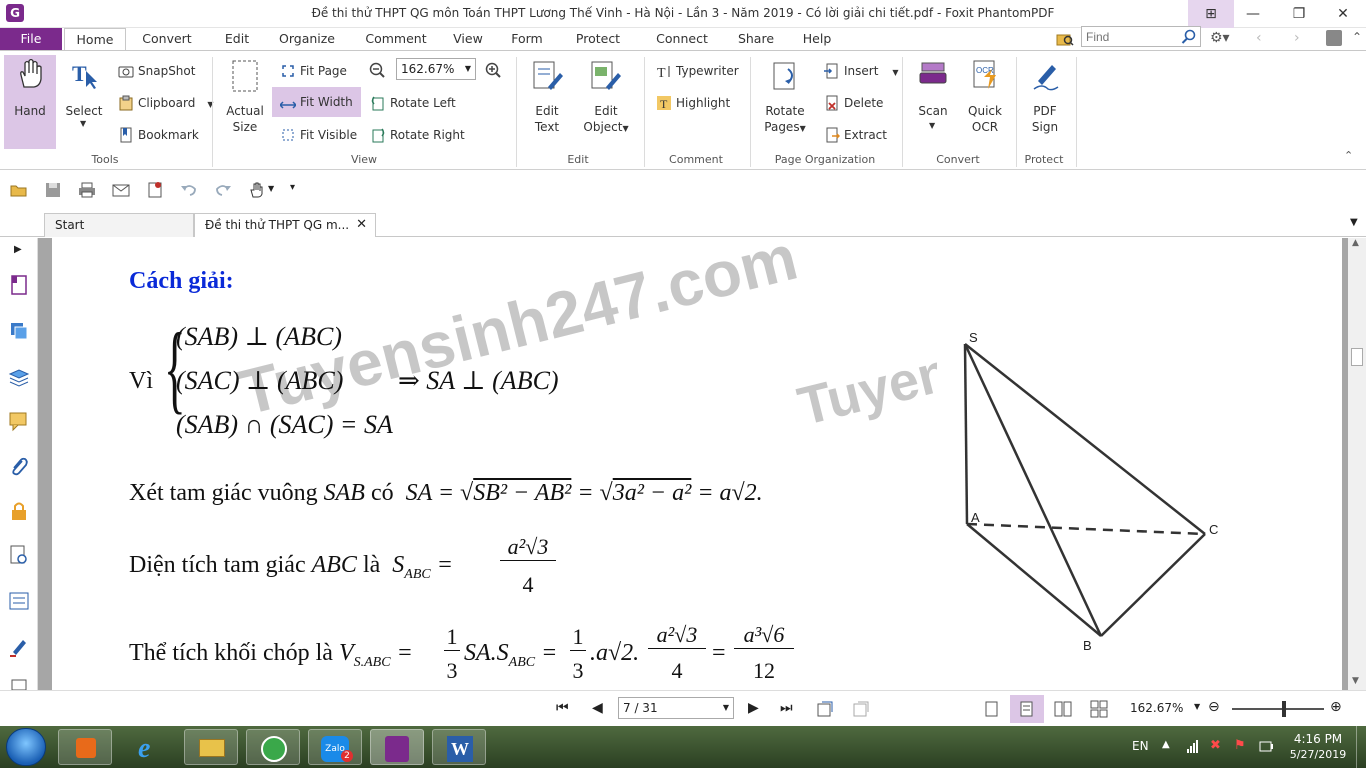 Image resolution: width=1366 pixels, height=768 pixels. I want to click on find-input, so click(1132, 36).